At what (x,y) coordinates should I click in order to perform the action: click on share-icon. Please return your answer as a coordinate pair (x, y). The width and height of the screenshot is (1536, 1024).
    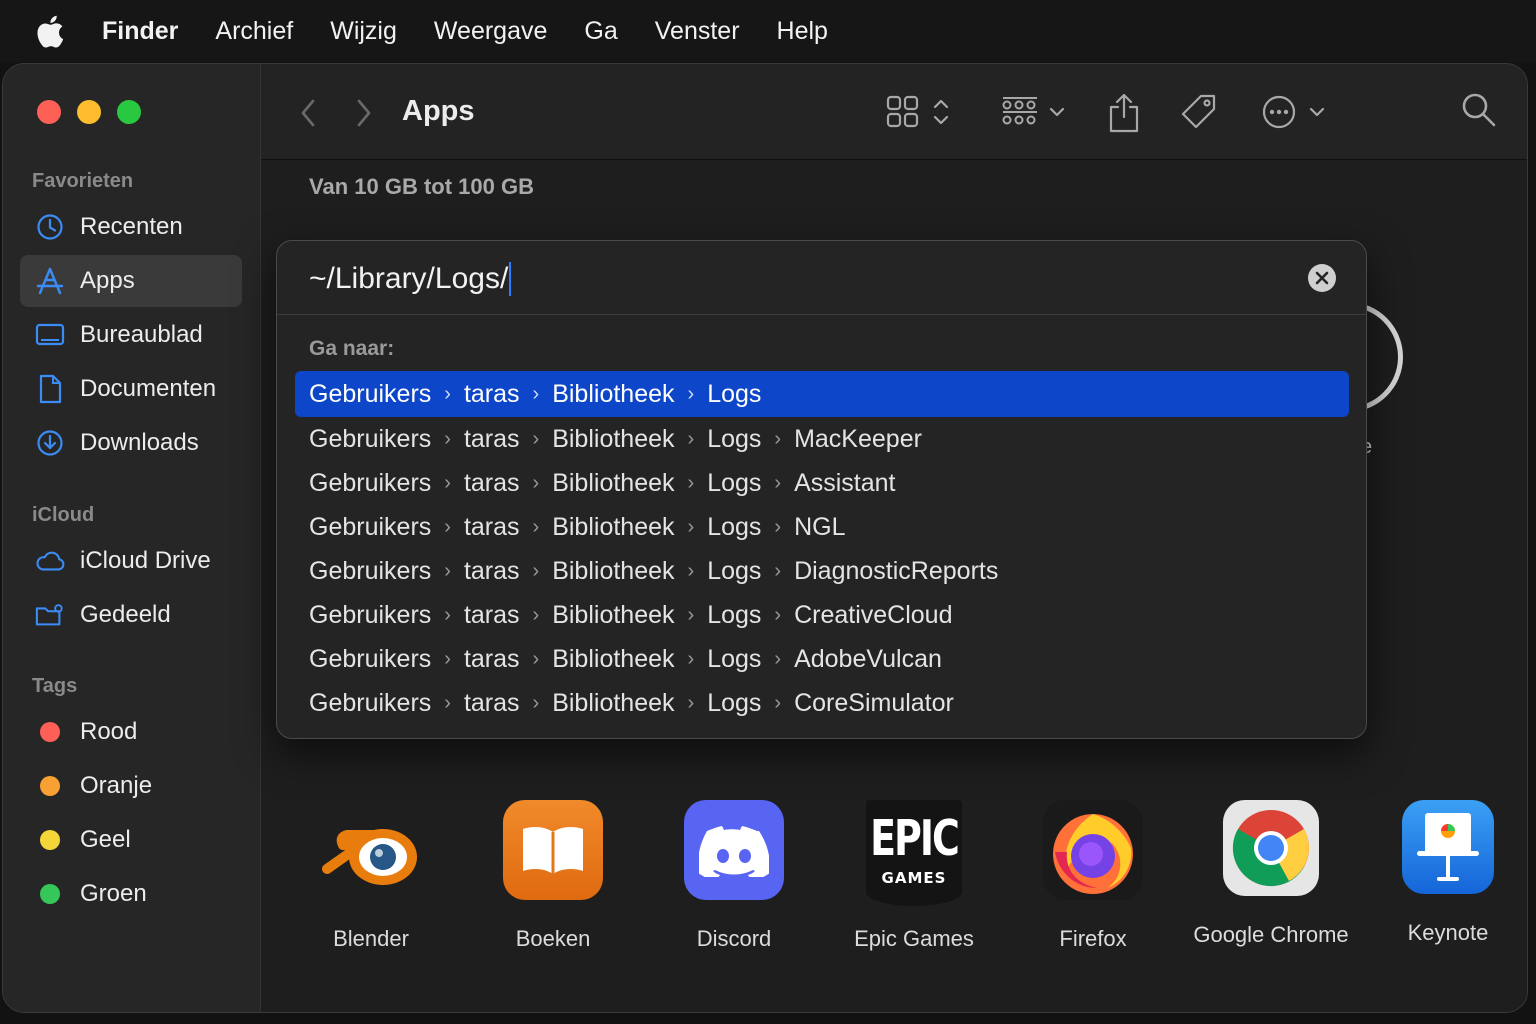
    Looking at the image, I should click on (1124, 113).